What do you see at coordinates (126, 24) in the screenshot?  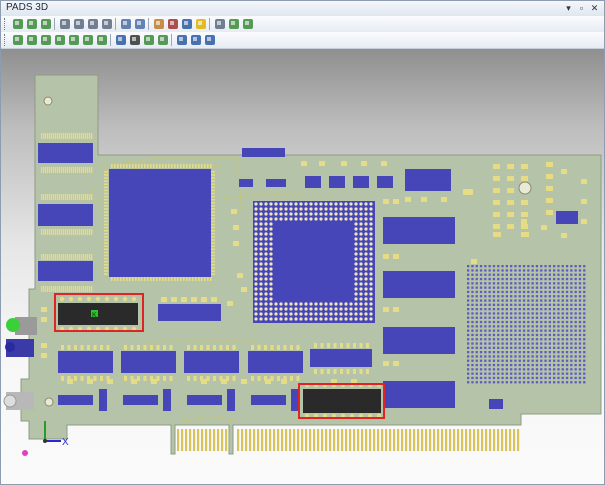 I see `zoom-icon` at bounding box center [126, 24].